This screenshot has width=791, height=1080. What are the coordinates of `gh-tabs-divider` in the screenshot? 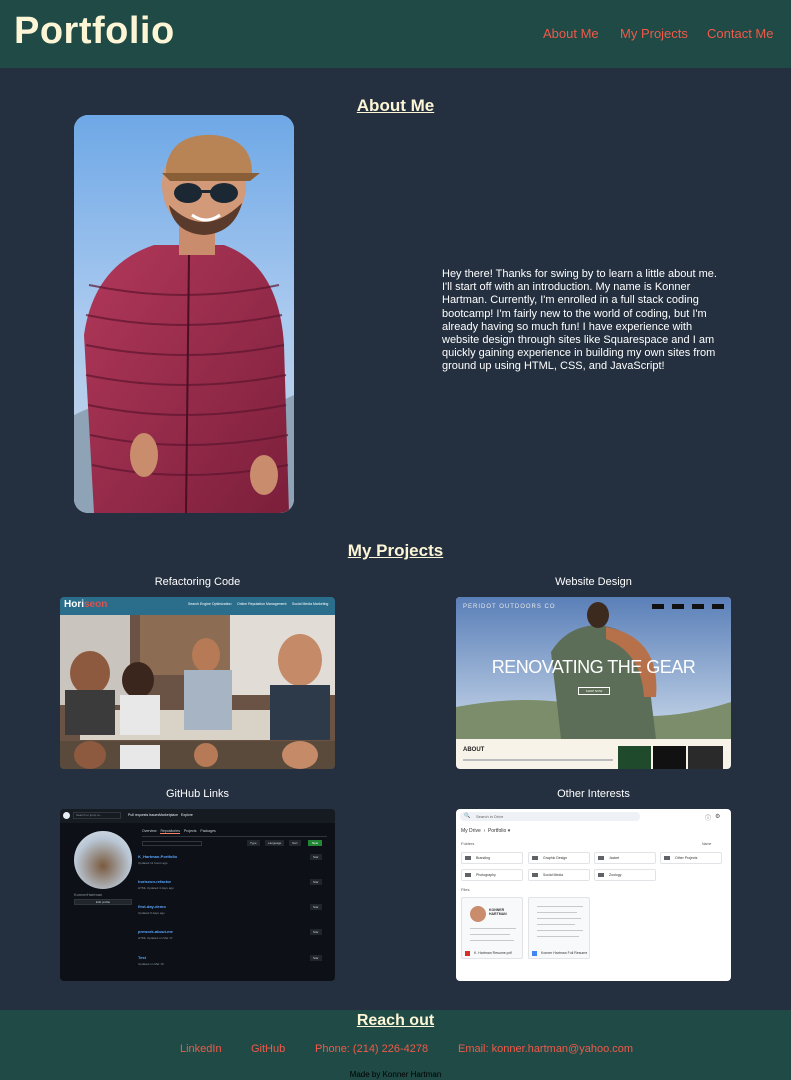 It's located at (234, 836).